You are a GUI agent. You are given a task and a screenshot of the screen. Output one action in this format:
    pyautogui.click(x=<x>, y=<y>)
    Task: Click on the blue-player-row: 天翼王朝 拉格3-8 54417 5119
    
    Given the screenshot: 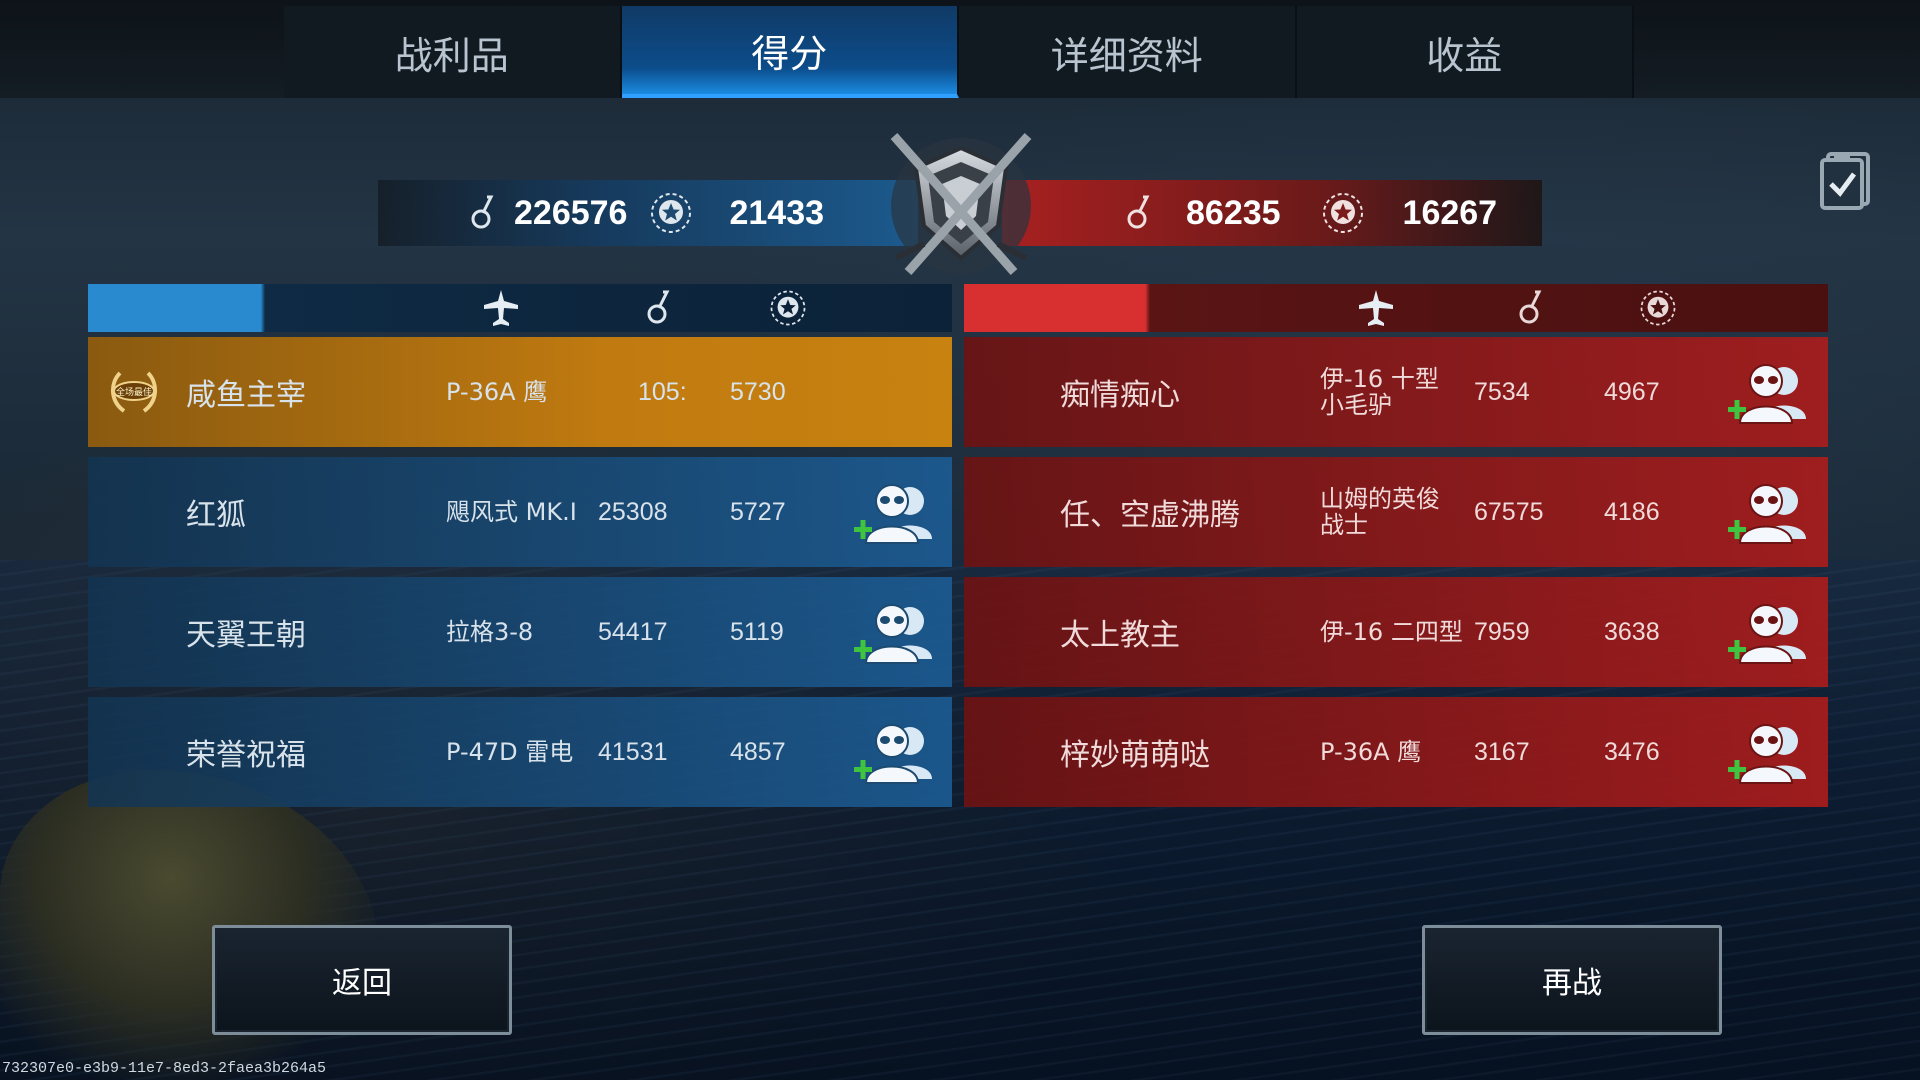 What is the action you would take?
    pyautogui.click(x=520, y=632)
    